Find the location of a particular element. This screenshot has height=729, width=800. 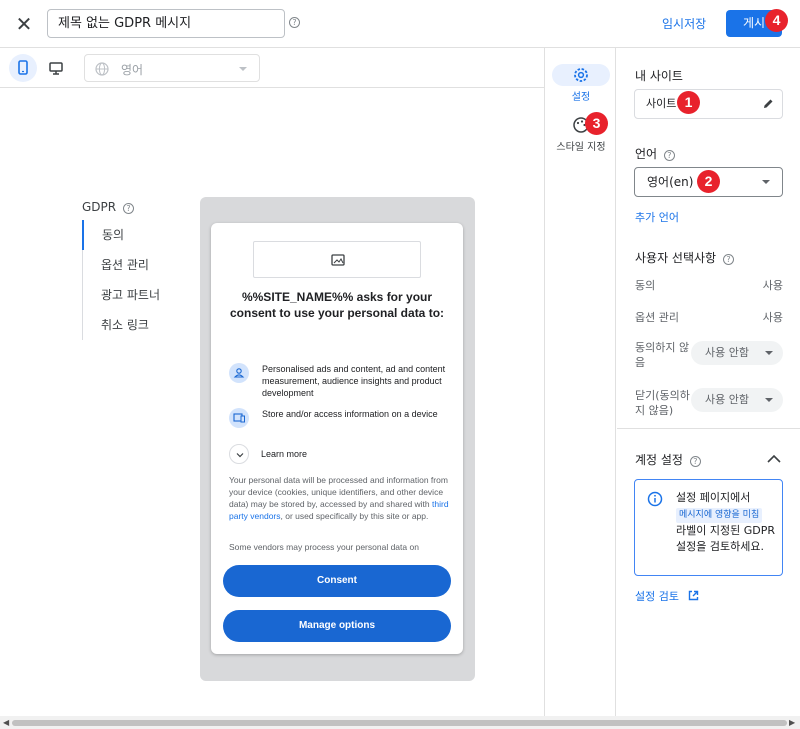

mobile-icon is located at coordinates (23, 67).